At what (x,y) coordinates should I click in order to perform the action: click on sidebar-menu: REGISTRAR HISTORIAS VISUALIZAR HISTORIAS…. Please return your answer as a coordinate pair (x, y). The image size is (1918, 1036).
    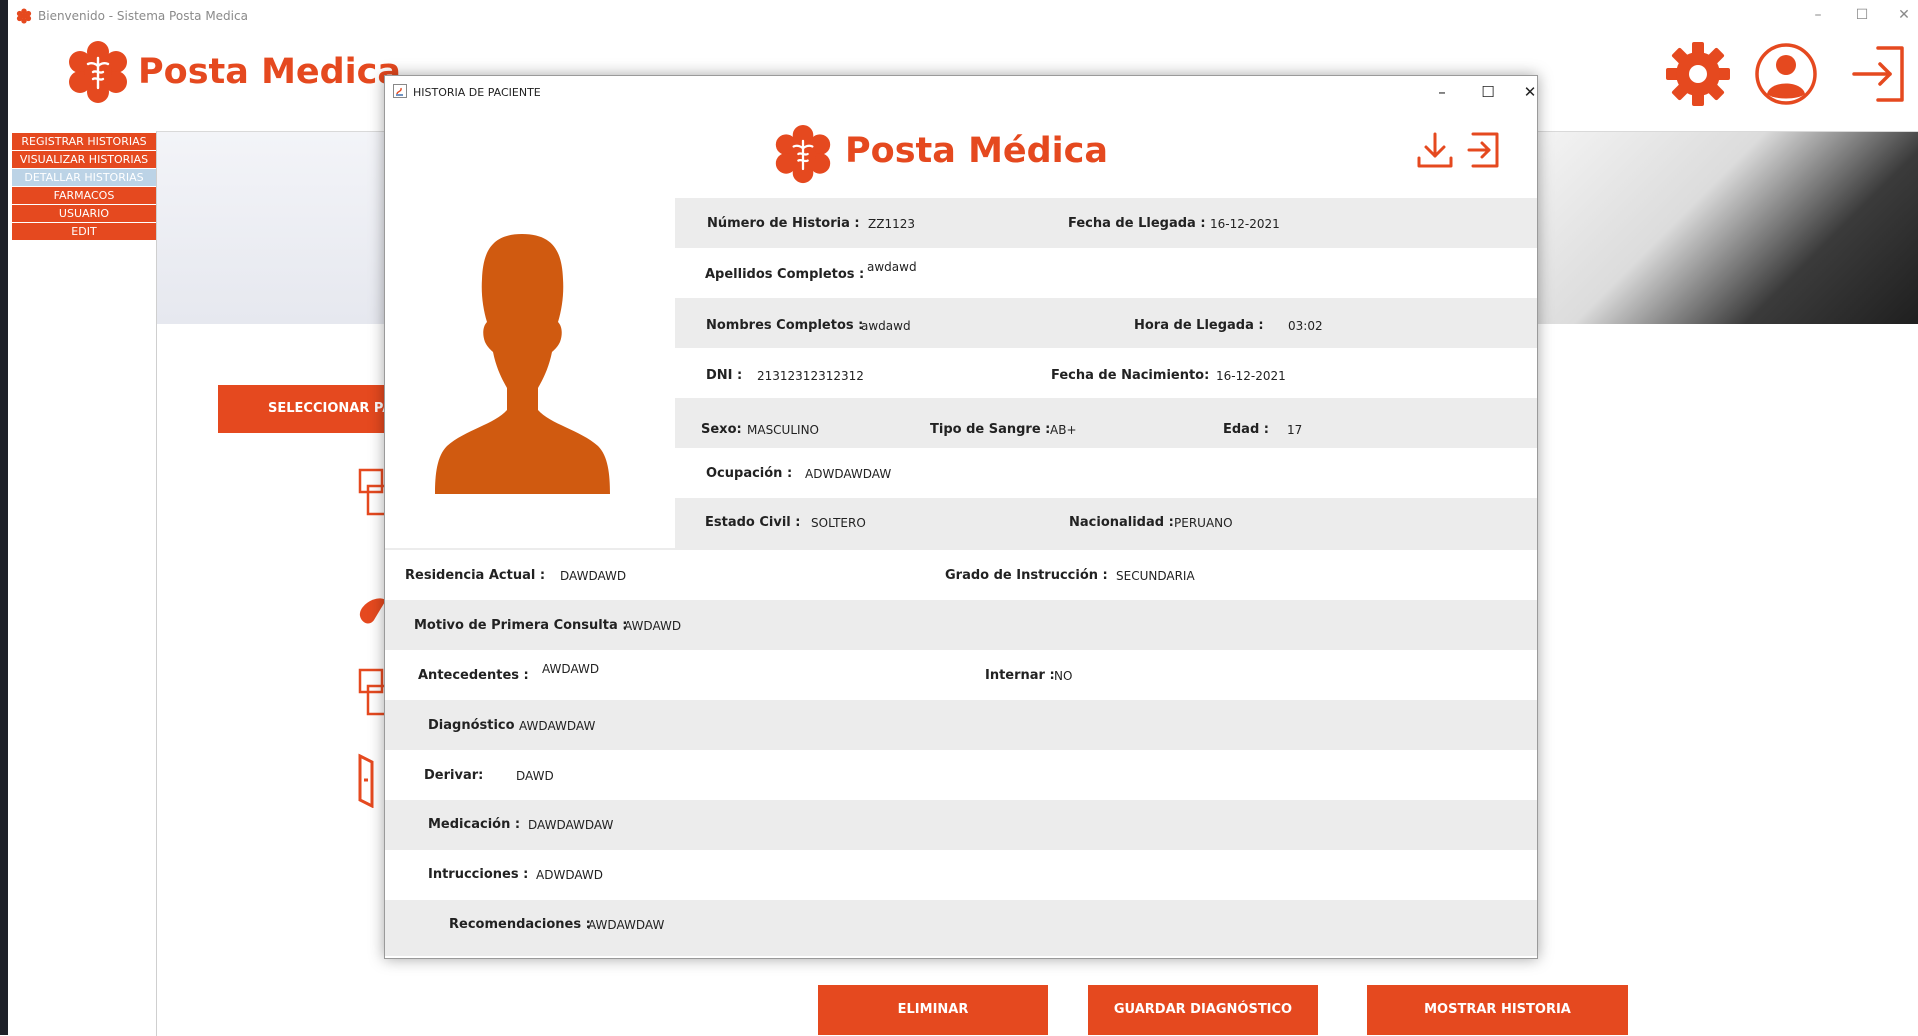
    Looking at the image, I should click on (84, 187).